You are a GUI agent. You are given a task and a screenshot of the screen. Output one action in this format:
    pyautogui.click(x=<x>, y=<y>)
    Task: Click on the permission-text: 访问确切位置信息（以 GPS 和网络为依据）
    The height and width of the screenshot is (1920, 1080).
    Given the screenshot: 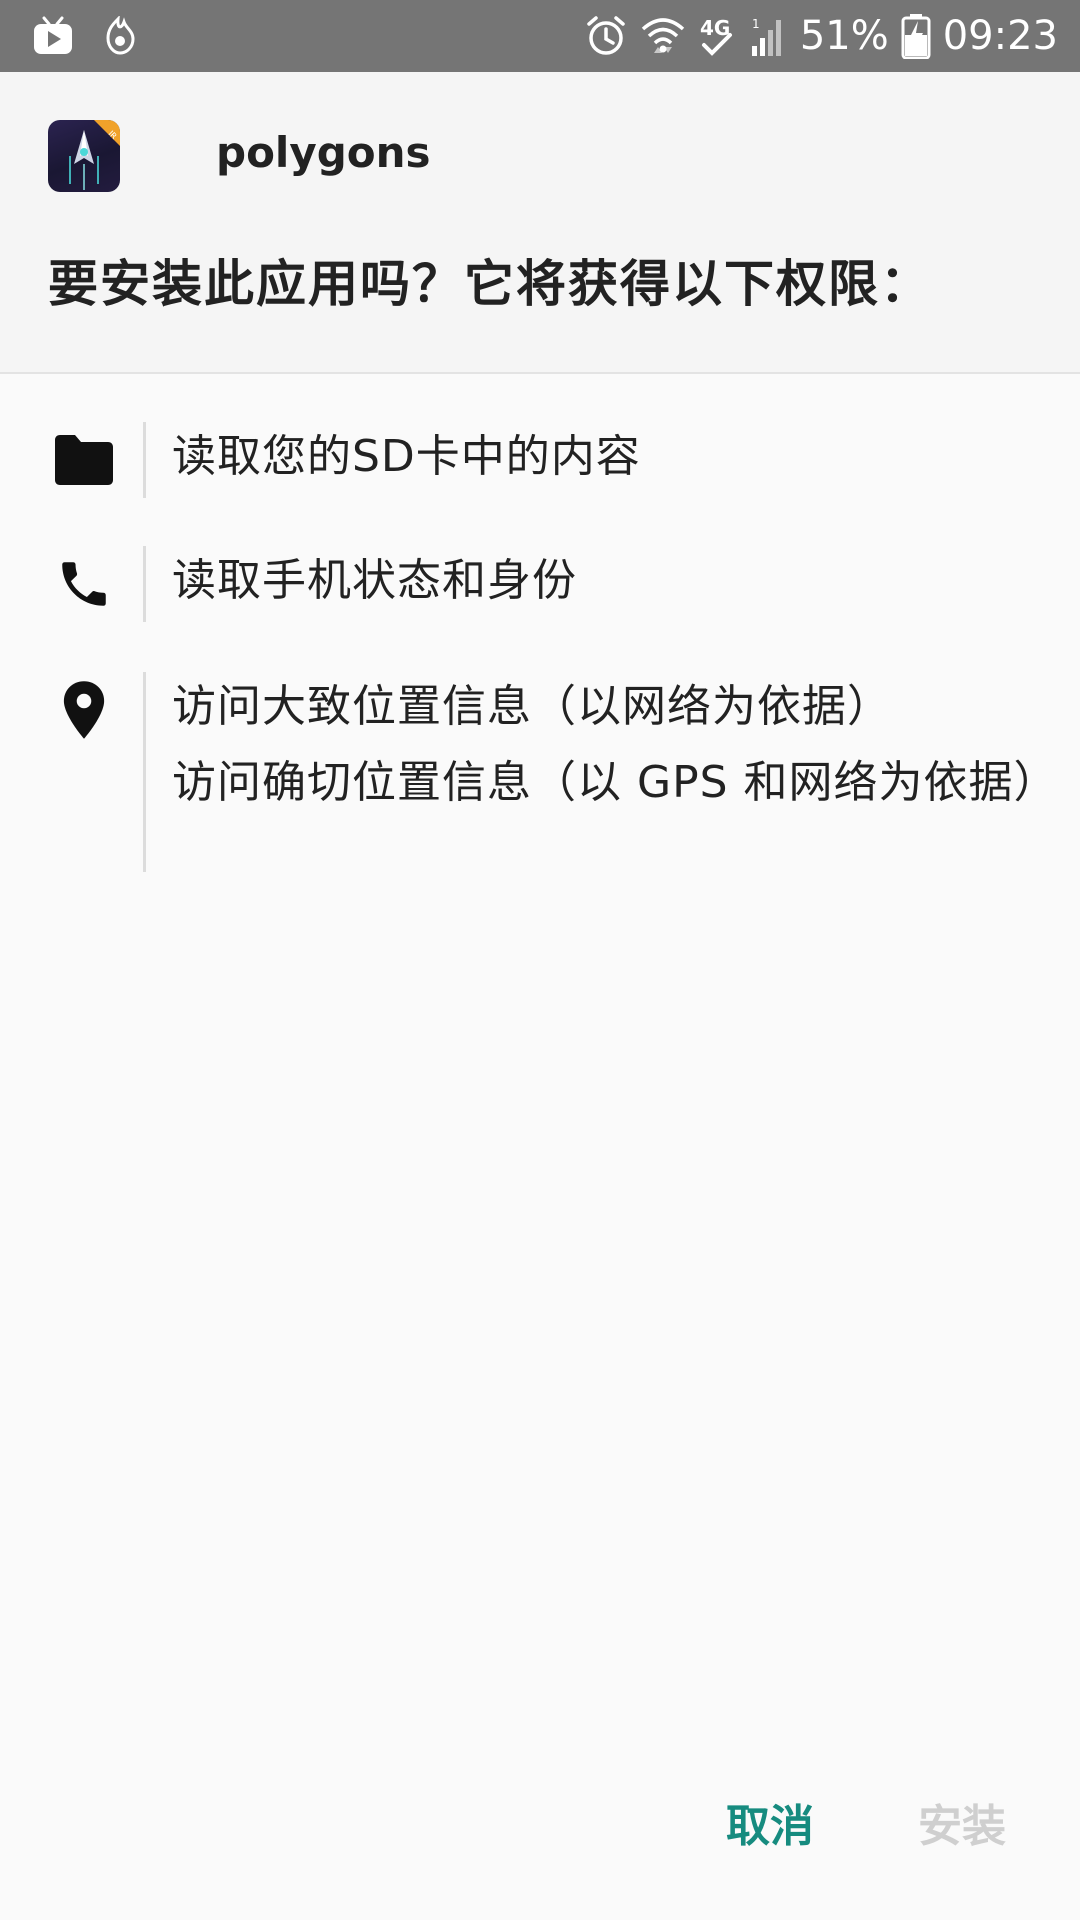 What is the action you would take?
    pyautogui.click(x=615, y=782)
    